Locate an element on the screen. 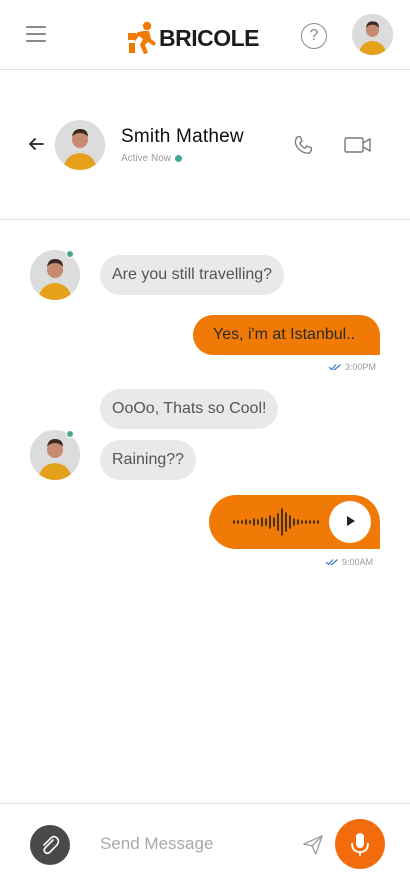 This screenshot has height=887, width=410. bricole-logo-icon is located at coordinates (142, 37).